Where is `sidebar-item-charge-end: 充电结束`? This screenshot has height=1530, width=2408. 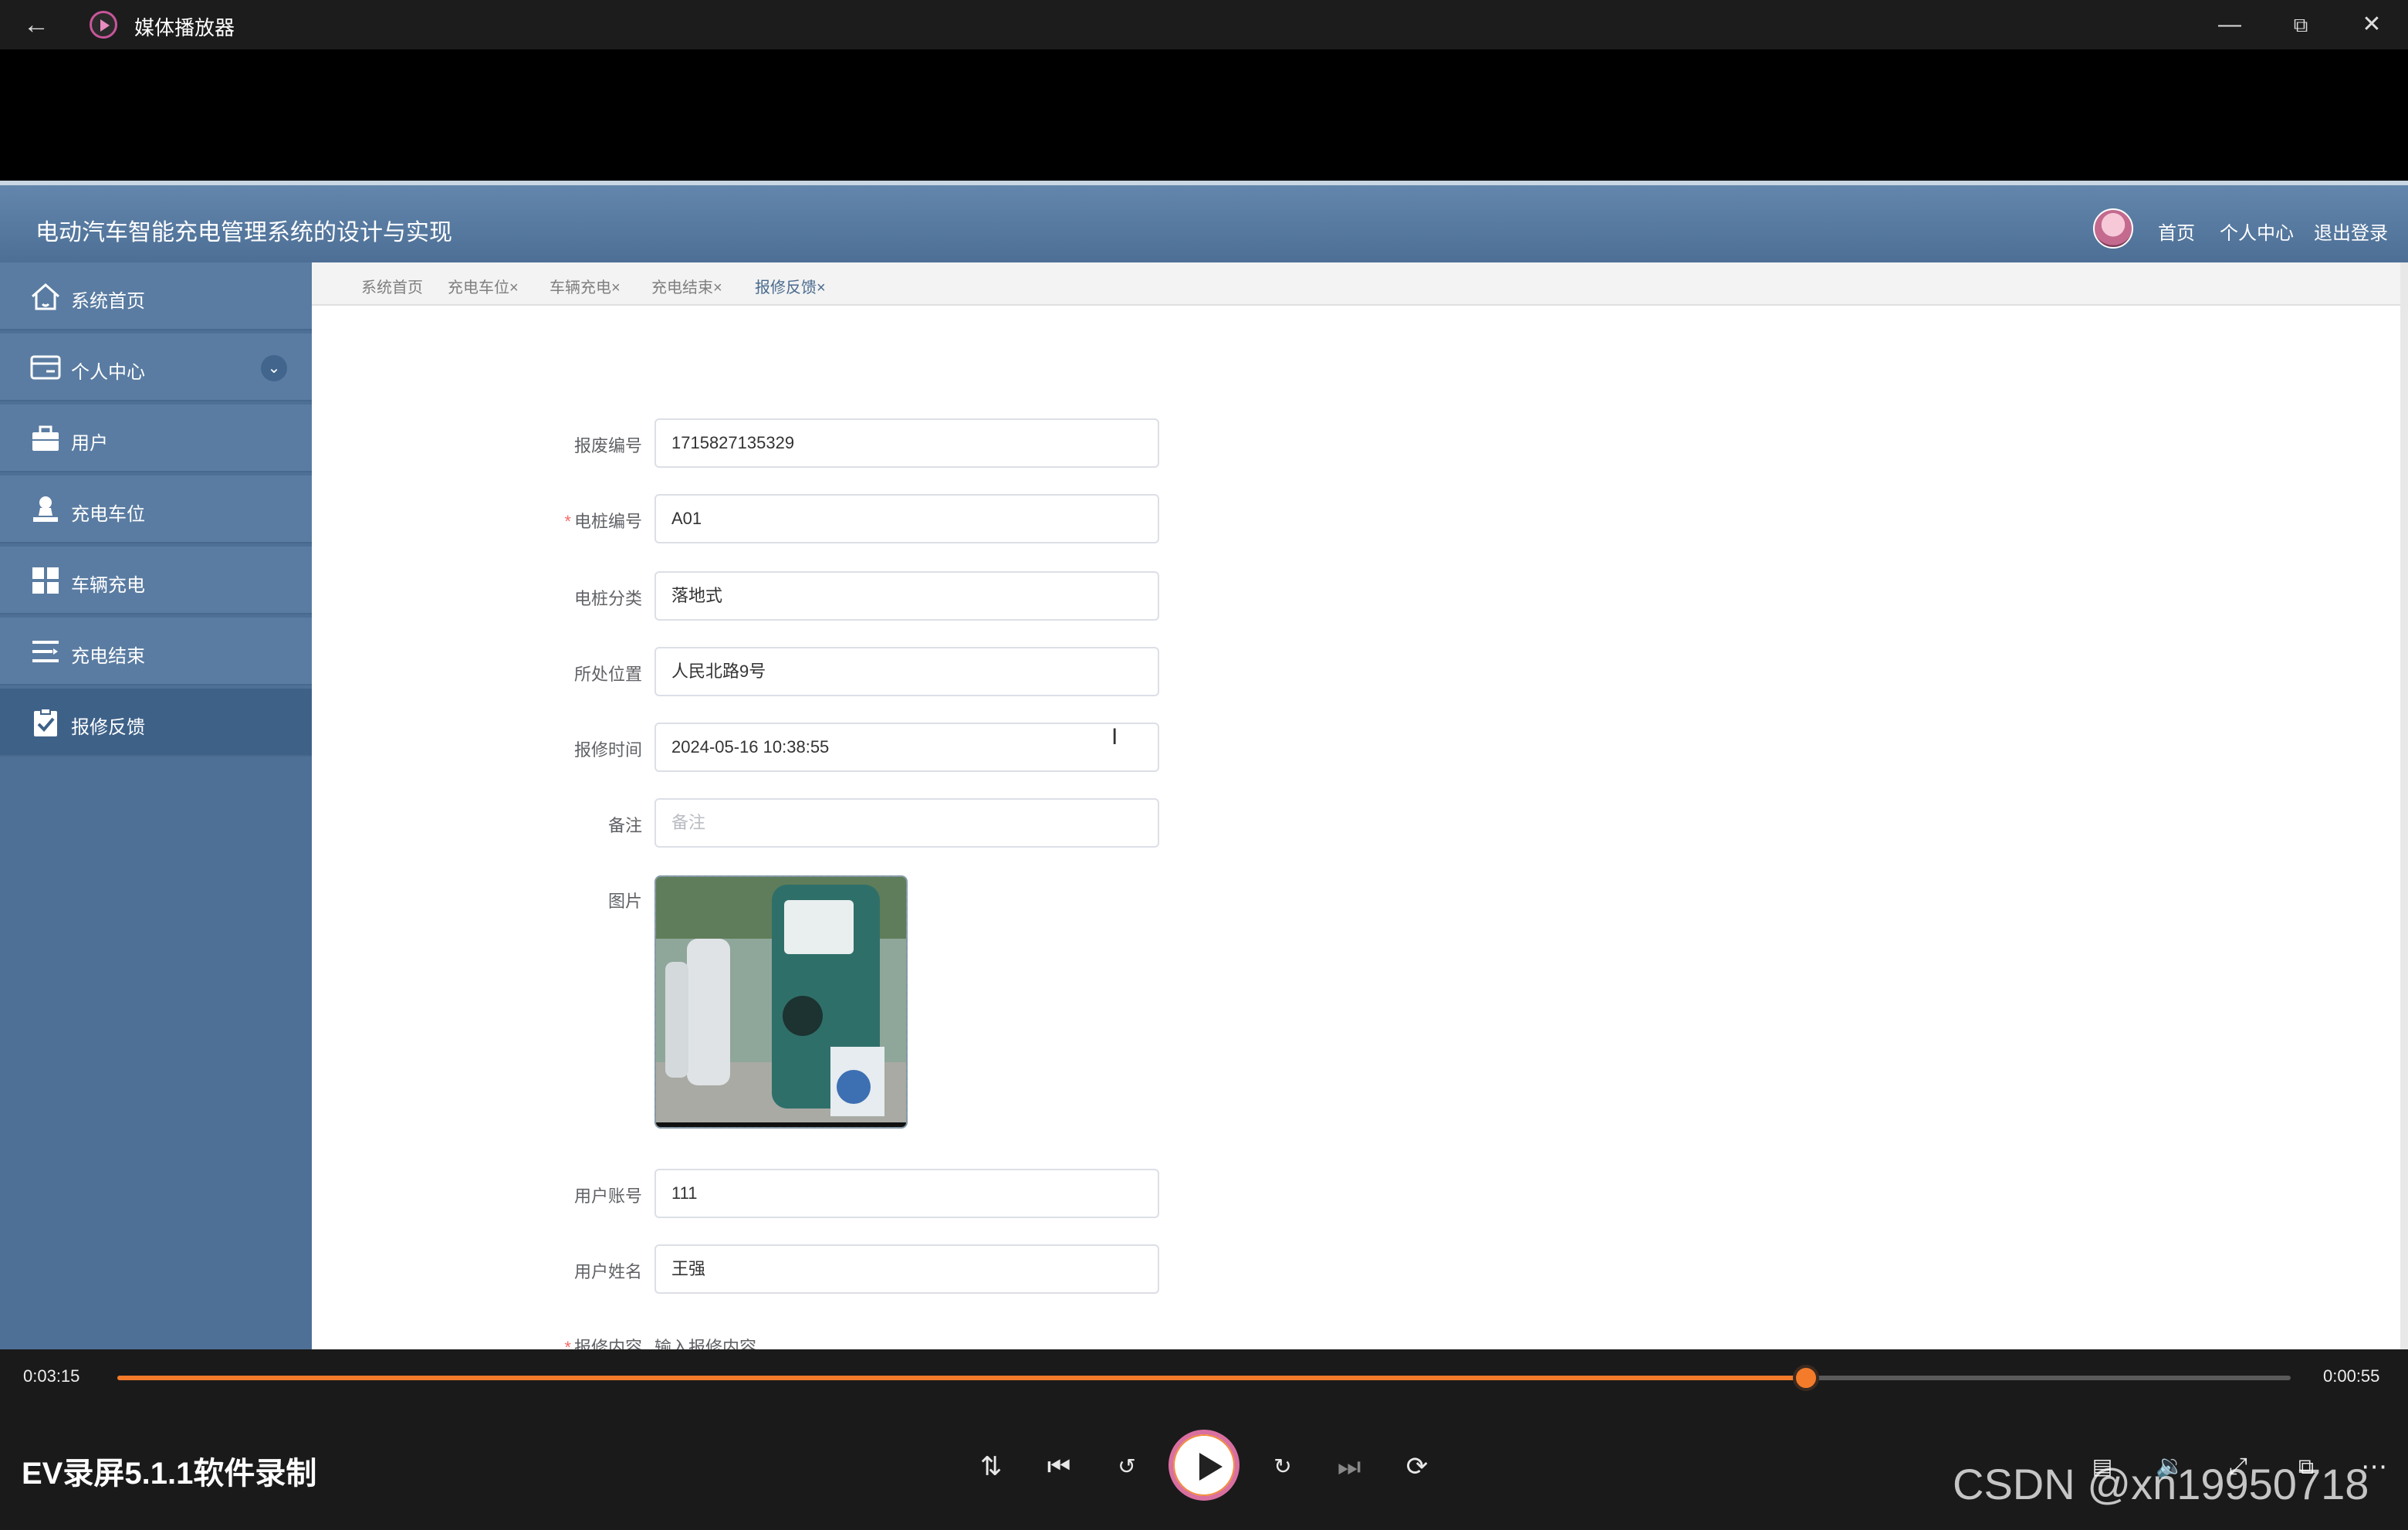 sidebar-item-charge-end: 充电结束 is located at coordinates (156, 651).